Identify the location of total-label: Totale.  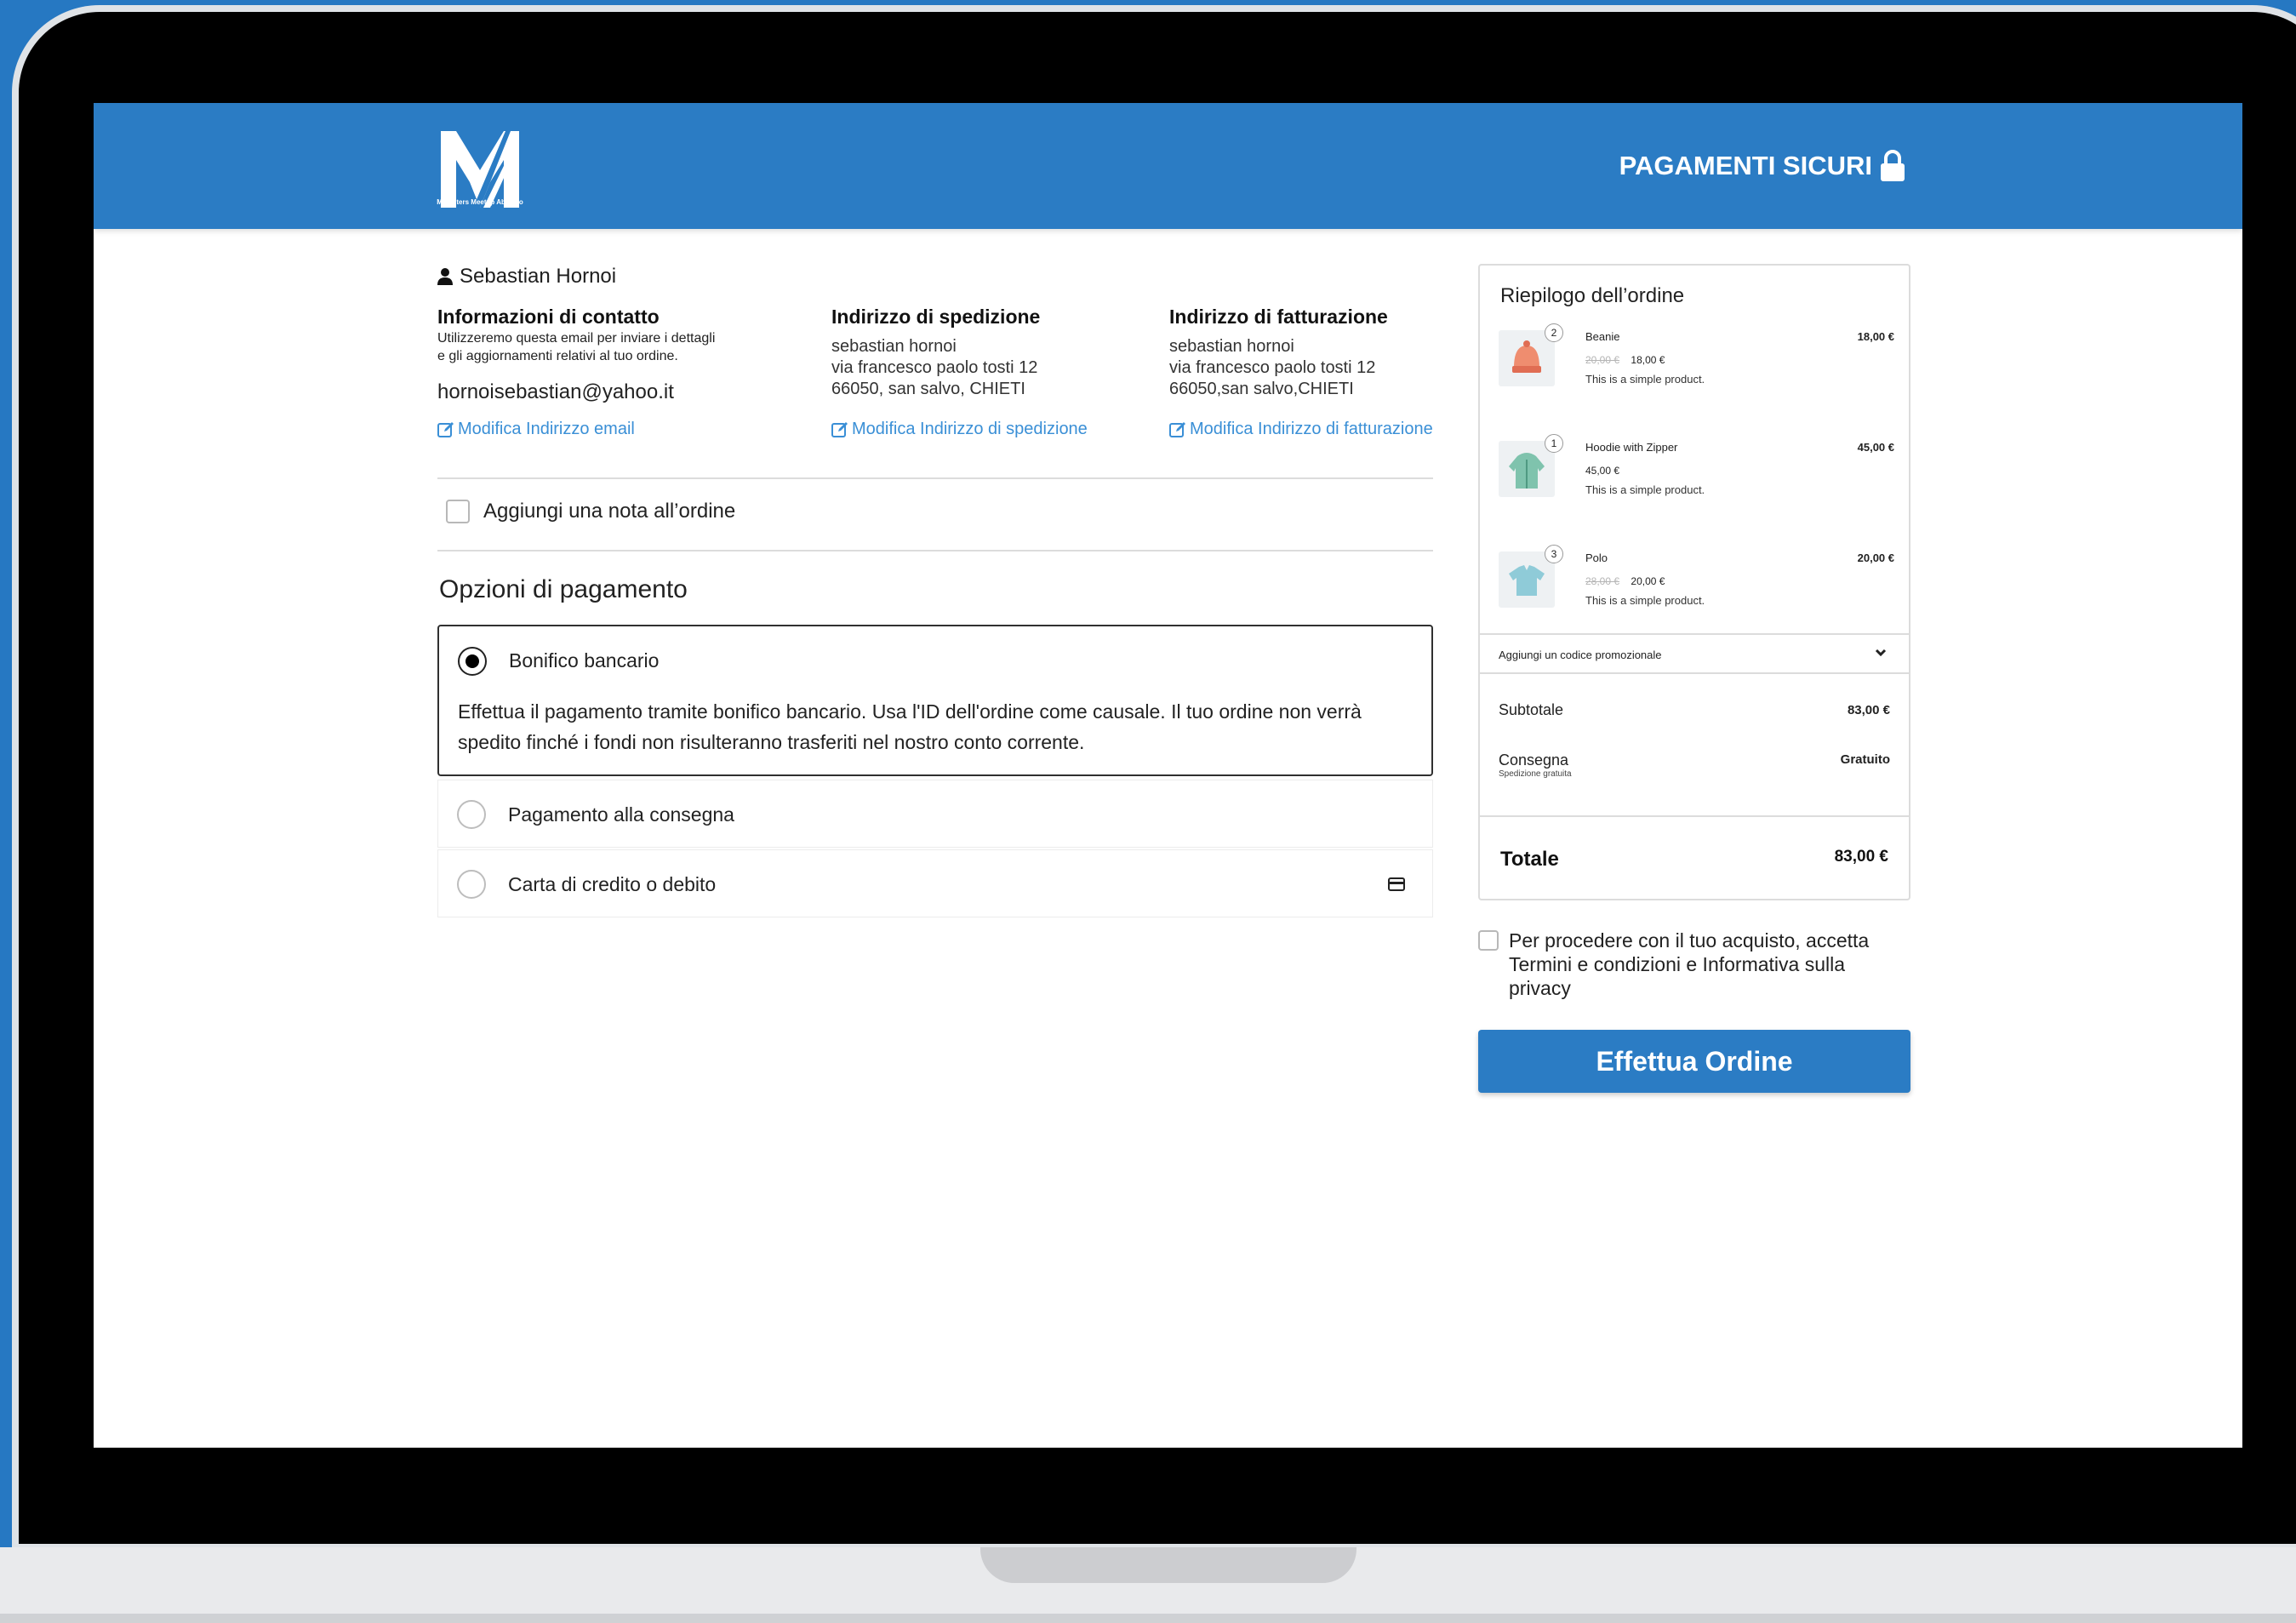
(1530, 859).